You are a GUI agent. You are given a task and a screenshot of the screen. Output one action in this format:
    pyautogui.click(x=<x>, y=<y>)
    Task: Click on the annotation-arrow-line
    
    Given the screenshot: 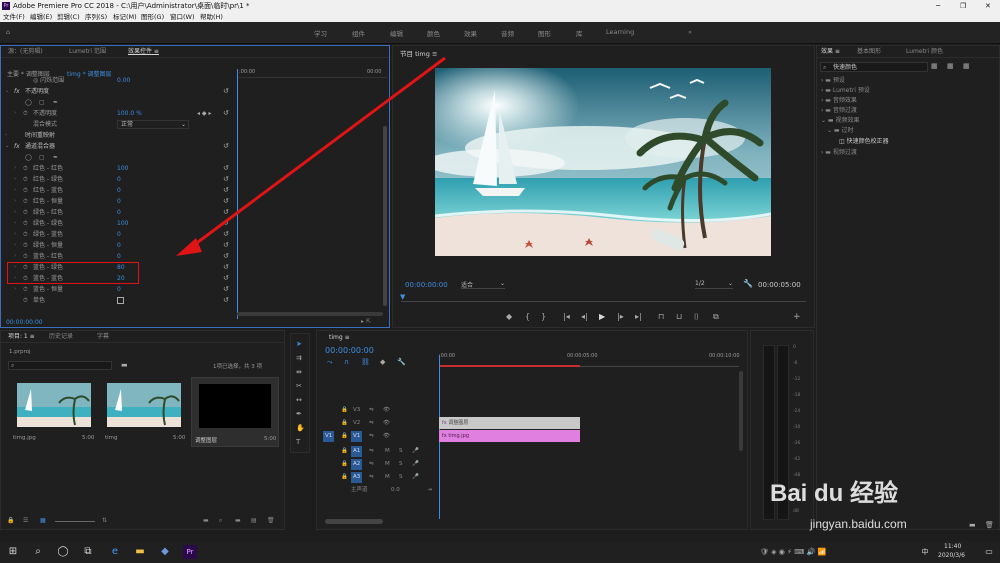 What is the action you would take?
    pyautogui.click(x=317, y=153)
    